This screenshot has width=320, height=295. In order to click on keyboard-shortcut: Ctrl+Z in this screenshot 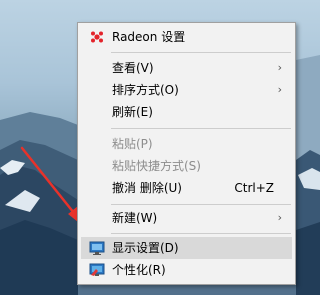, I will do `click(254, 188)`.